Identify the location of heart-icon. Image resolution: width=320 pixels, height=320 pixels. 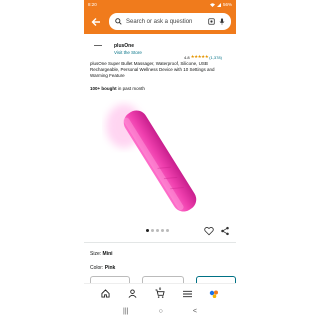
(209, 231).